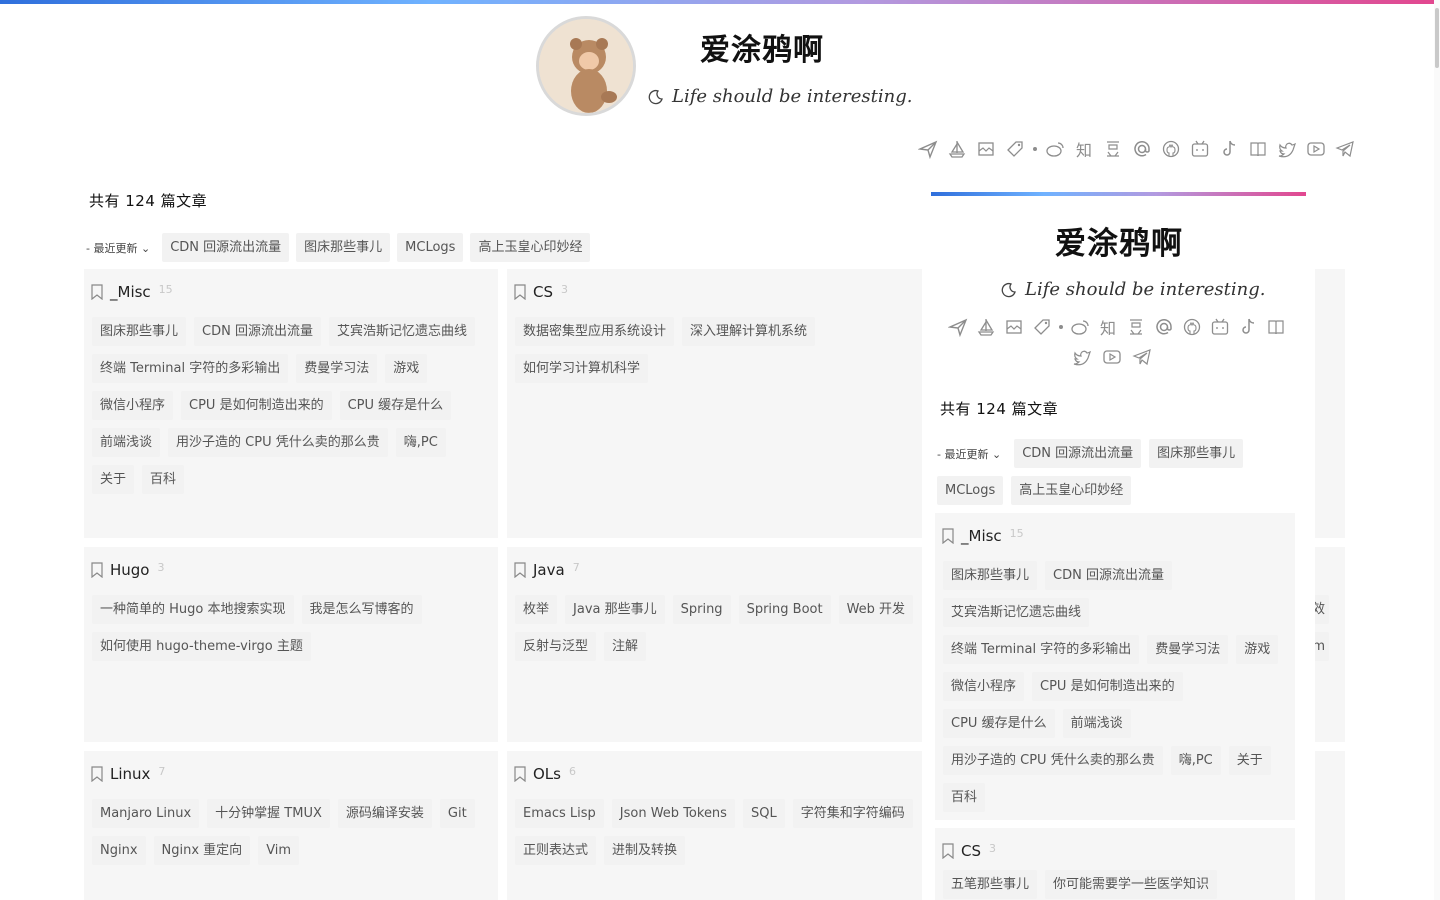  I want to click on post-tag: 用沙子造的 CPU 凭什么卖的那么贵, so click(278, 442).